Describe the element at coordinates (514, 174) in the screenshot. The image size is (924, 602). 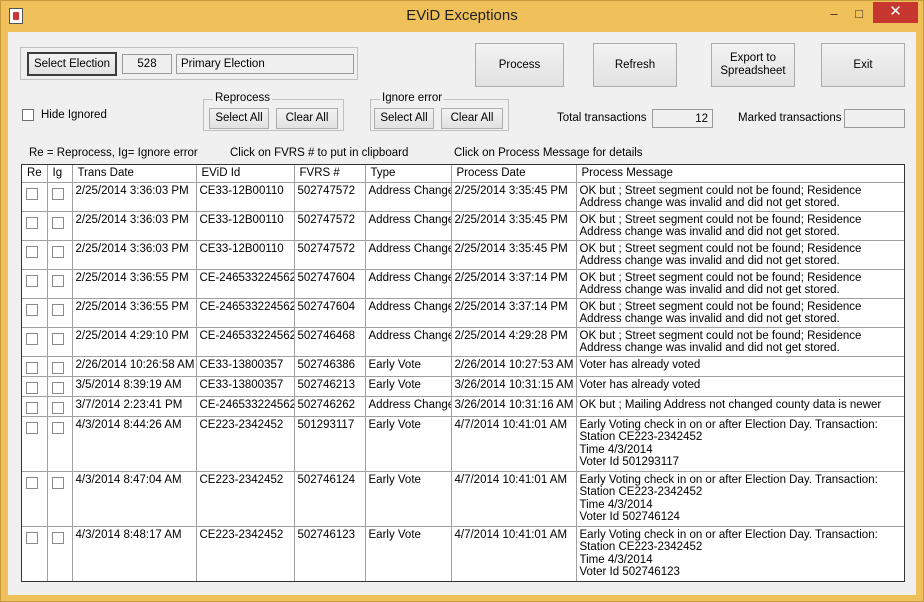
I see `column-header-process-date: Process Date` at that location.